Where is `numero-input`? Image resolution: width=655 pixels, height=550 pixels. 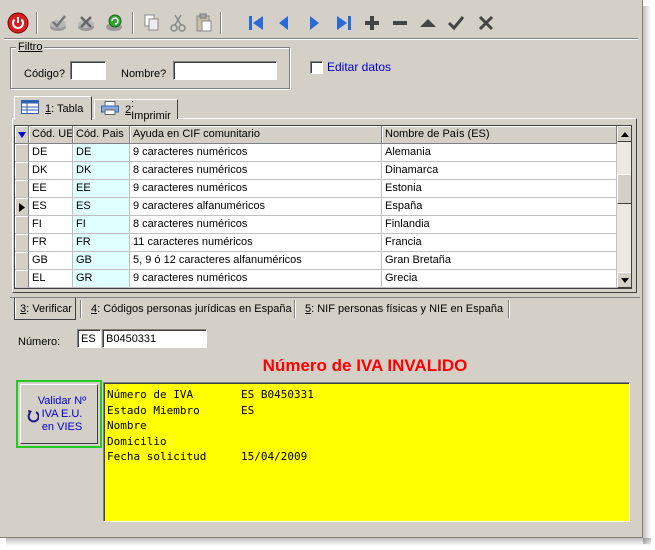 numero-input is located at coordinates (154, 338).